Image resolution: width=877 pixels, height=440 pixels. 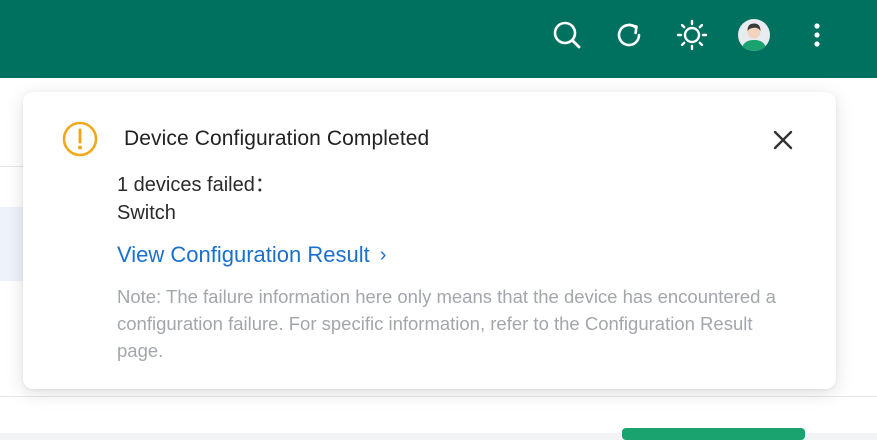 I want to click on brightness-icon, so click(x=692, y=35).